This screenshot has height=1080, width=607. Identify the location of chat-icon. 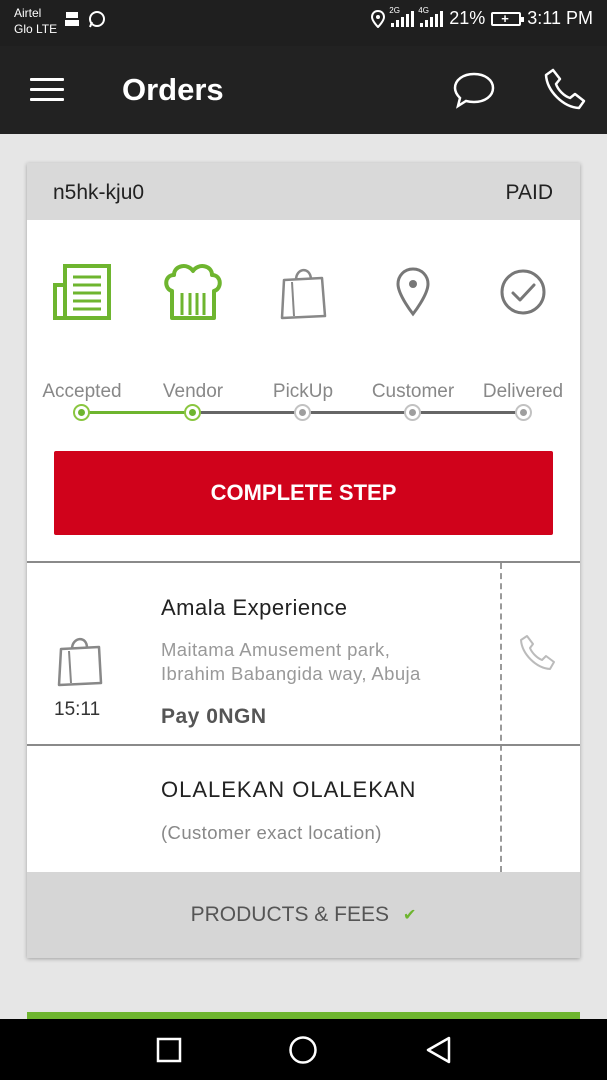
(474, 90).